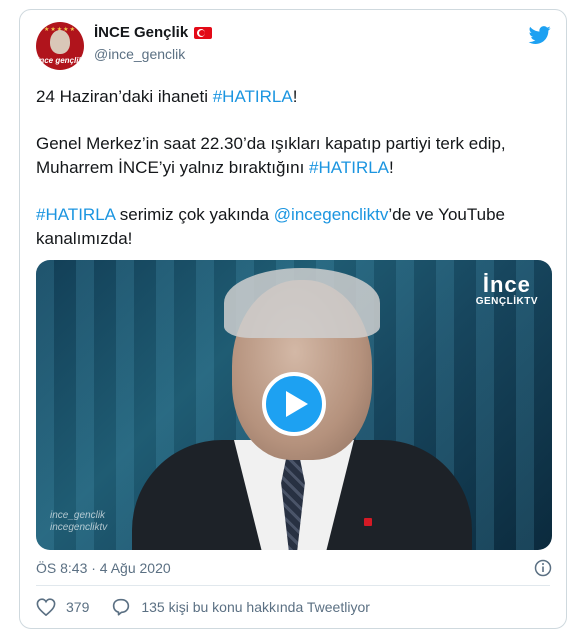  What do you see at coordinates (543, 568) in the screenshot?
I see `info-icon` at bounding box center [543, 568].